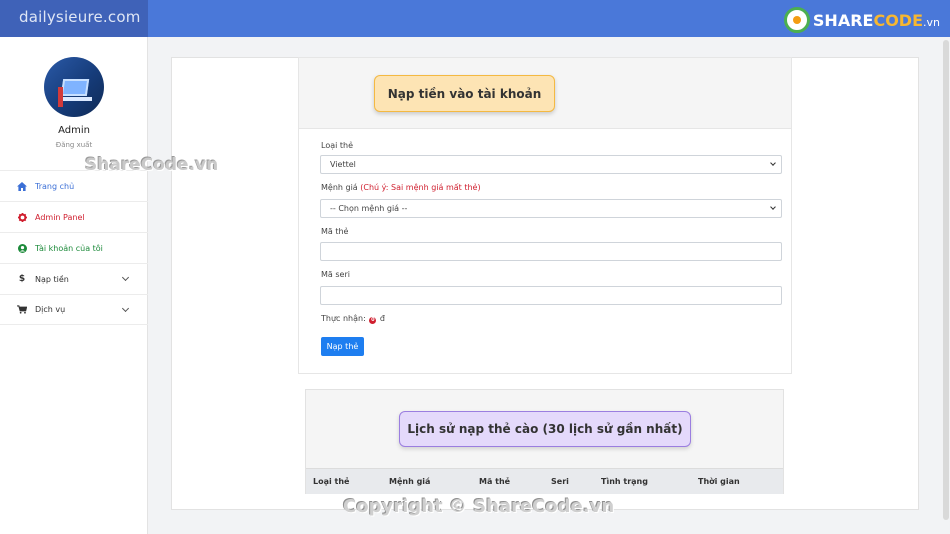 This screenshot has width=950, height=534. What do you see at coordinates (335, 231) in the screenshot?
I see `card-code-label: Mã thẻ` at bounding box center [335, 231].